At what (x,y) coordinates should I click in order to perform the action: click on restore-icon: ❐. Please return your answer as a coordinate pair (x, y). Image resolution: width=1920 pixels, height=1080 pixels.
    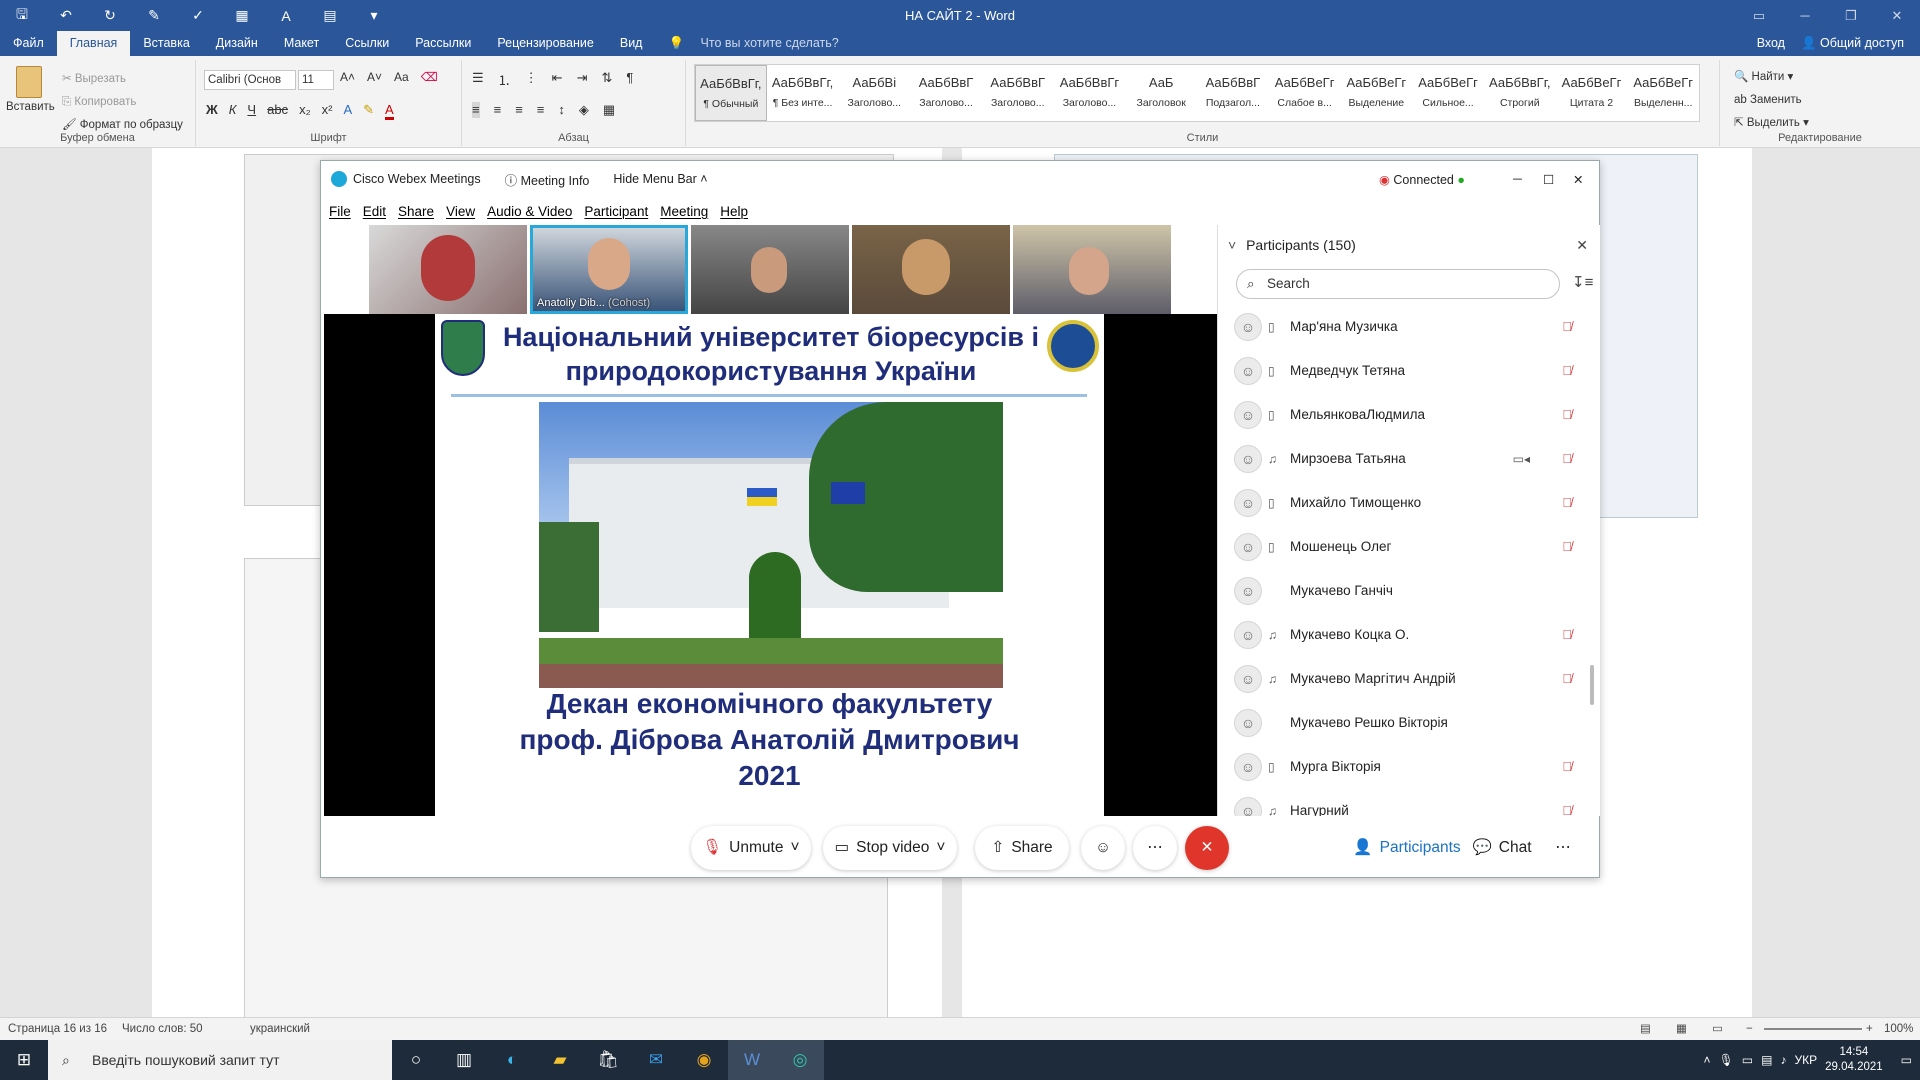
    Looking at the image, I should click on (1851, 15).